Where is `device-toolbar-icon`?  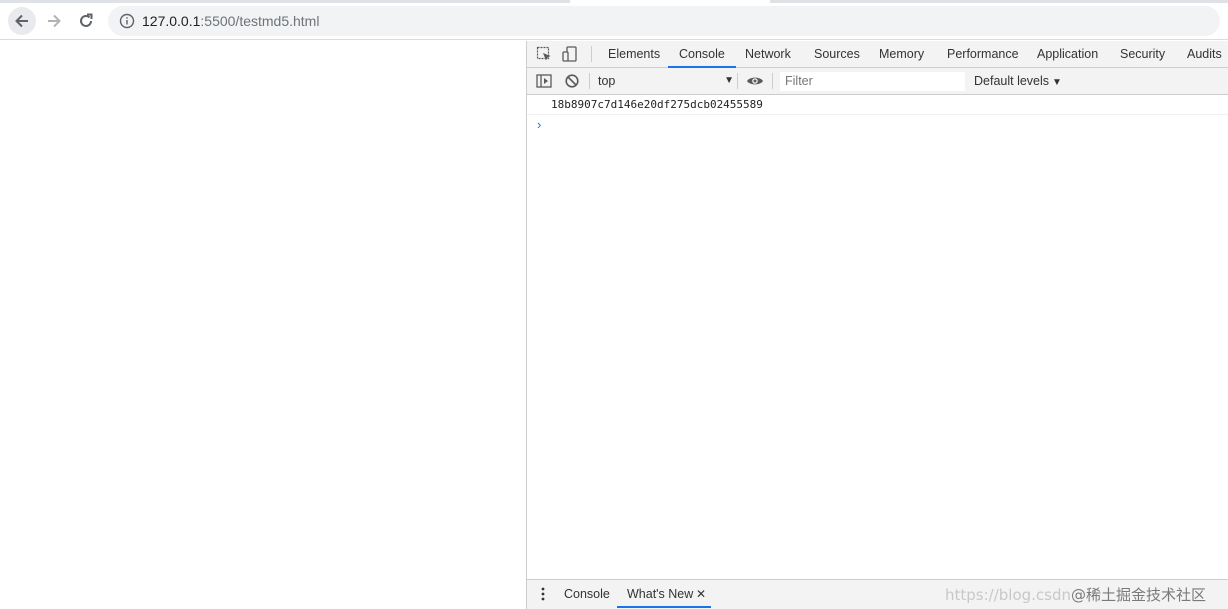
device-toolbar-icon is located at coordinates (570, 56).